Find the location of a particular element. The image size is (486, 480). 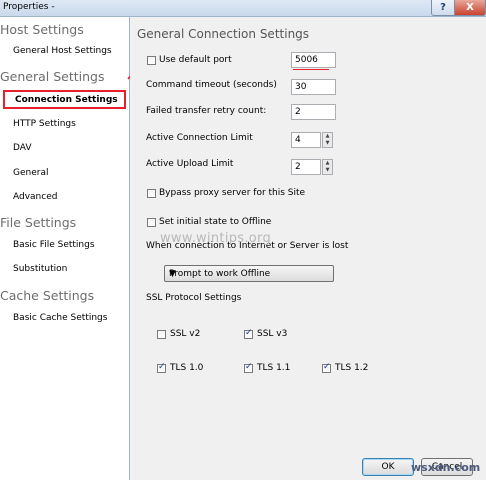

initial-offline-checkbox is located at coordinates (151, 222).